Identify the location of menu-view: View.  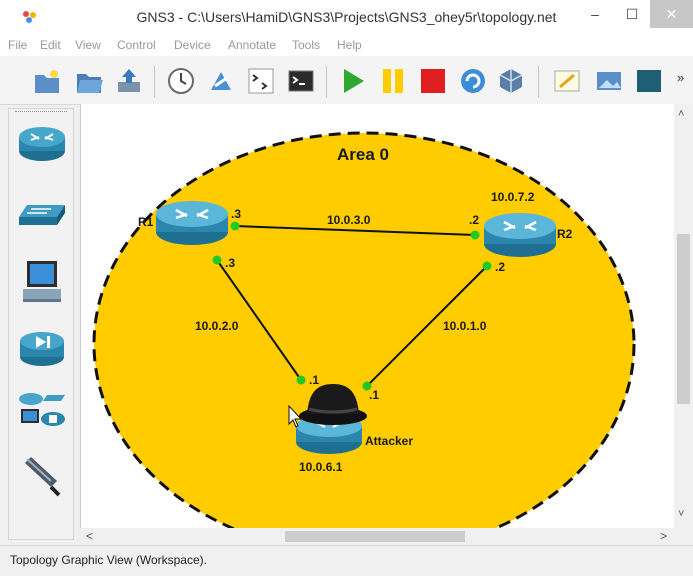
(88, 45).